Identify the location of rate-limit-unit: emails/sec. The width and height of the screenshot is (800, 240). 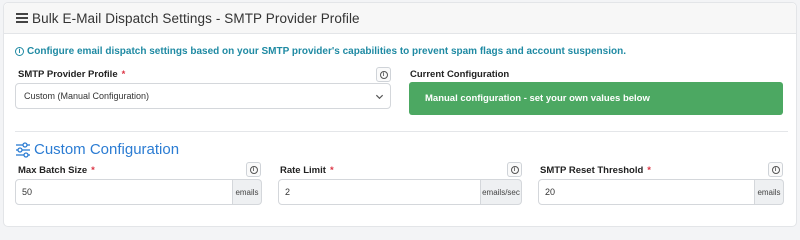
(501, 192).